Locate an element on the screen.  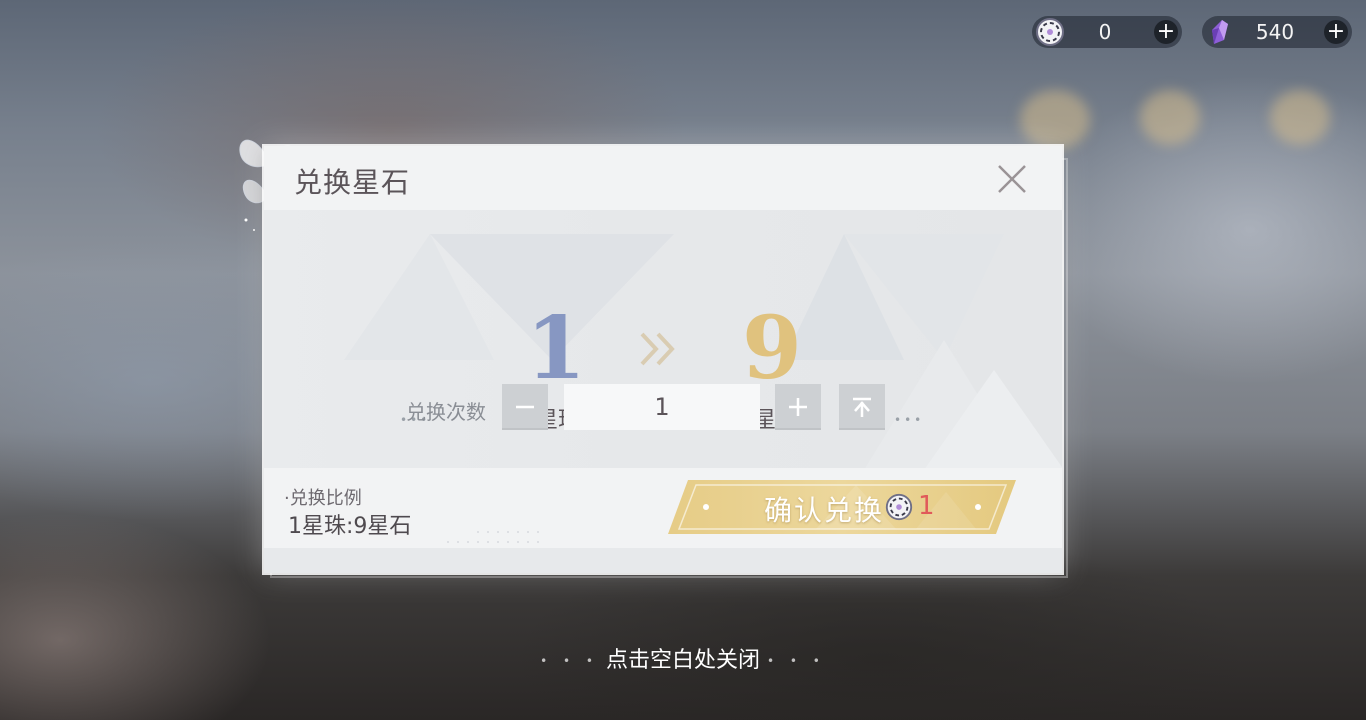
dialog-footer: ·兑换比例 1星珠:9星石 确认兑换 1 is located at coordinates (663, 510).